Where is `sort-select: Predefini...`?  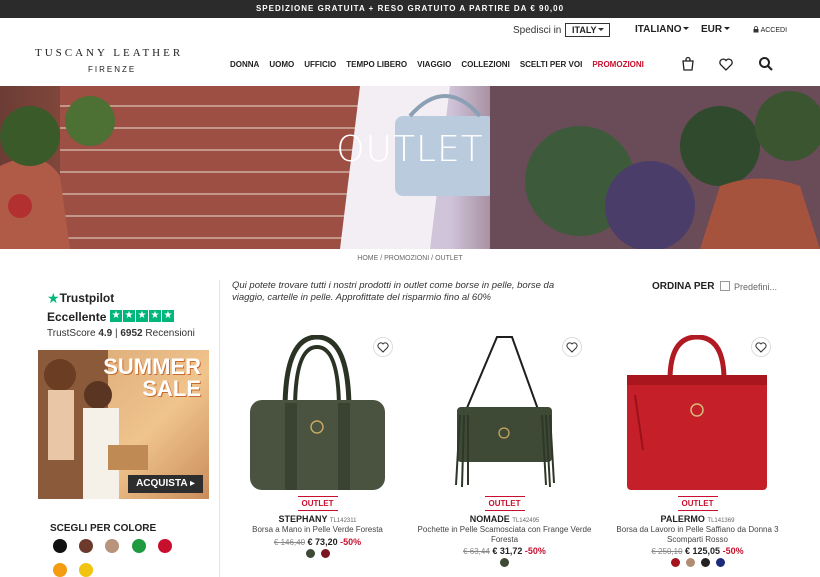
sort-select: Predefini... is located at coordinates (748, 286).